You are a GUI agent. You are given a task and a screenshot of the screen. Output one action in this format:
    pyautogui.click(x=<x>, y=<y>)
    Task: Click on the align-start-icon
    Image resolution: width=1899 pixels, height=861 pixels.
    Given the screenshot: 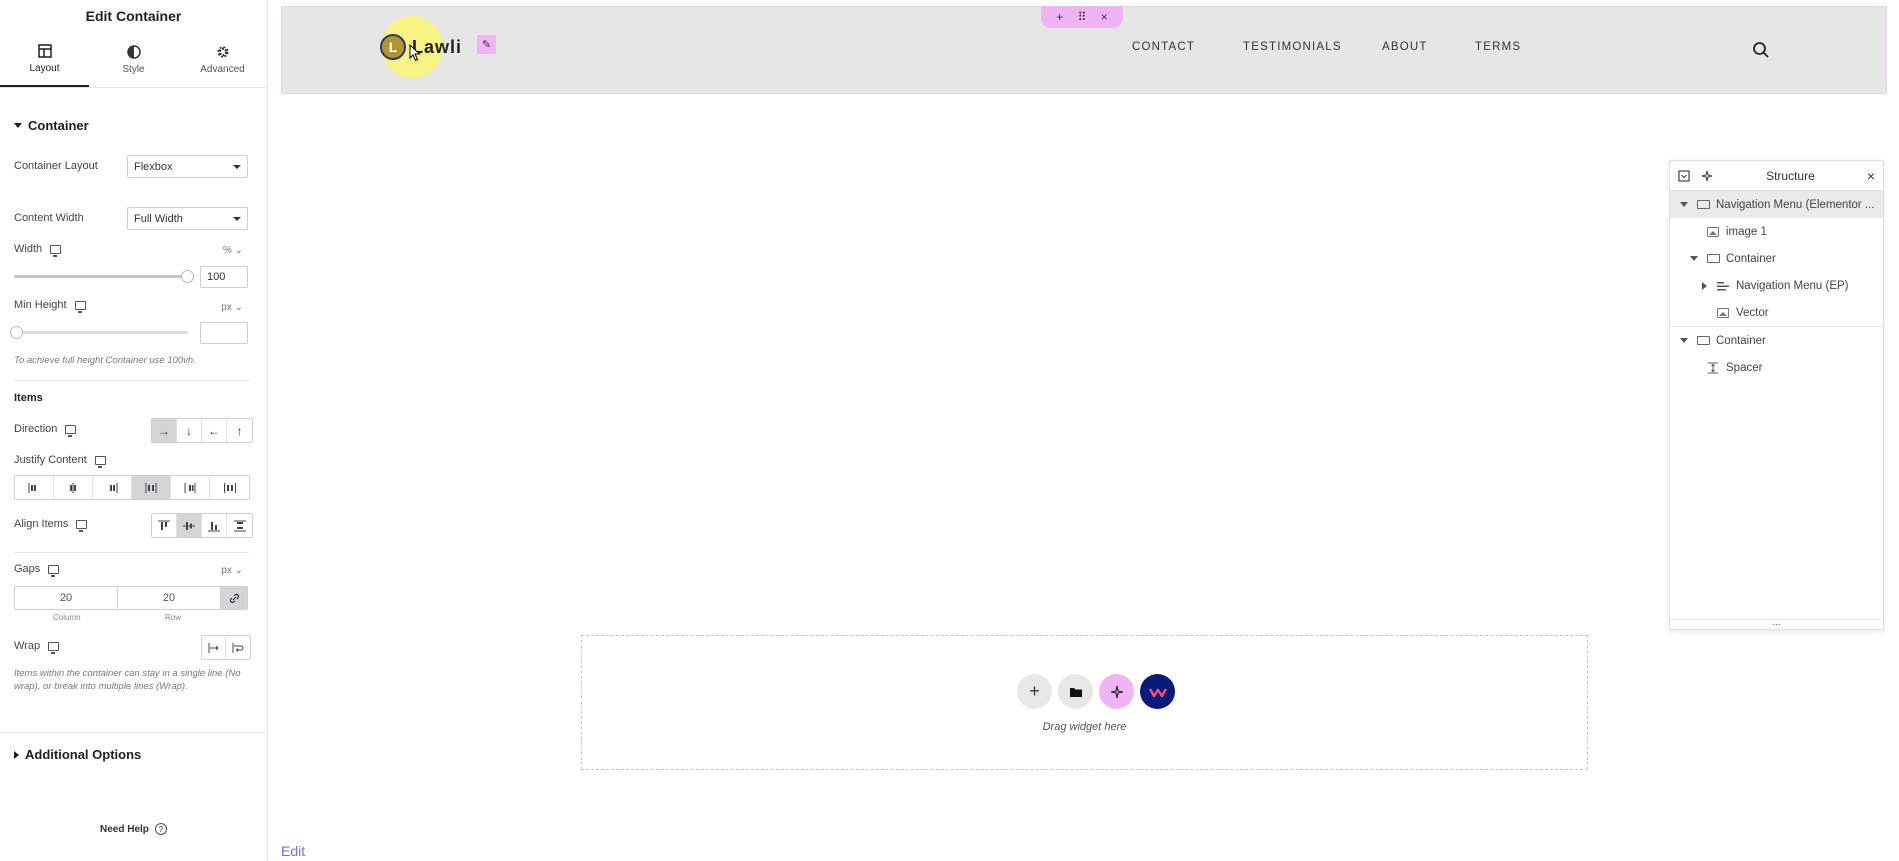 What is the action you would take?
    pyautogui.click(x=164, y=525)
    